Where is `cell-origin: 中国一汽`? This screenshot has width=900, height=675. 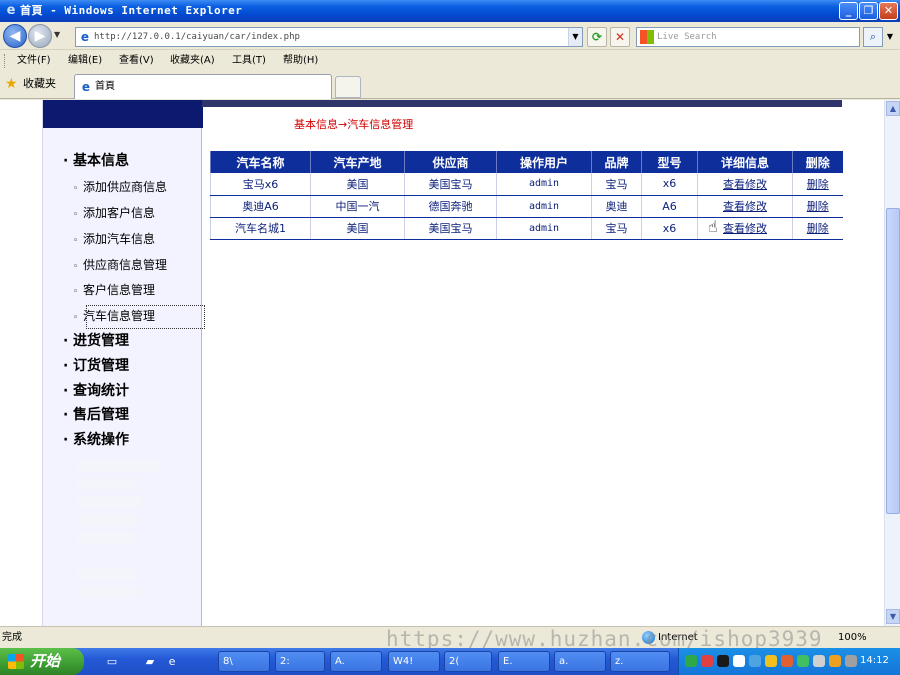 cell-origin: 中国一汽 is located at coordinates (357, 206).